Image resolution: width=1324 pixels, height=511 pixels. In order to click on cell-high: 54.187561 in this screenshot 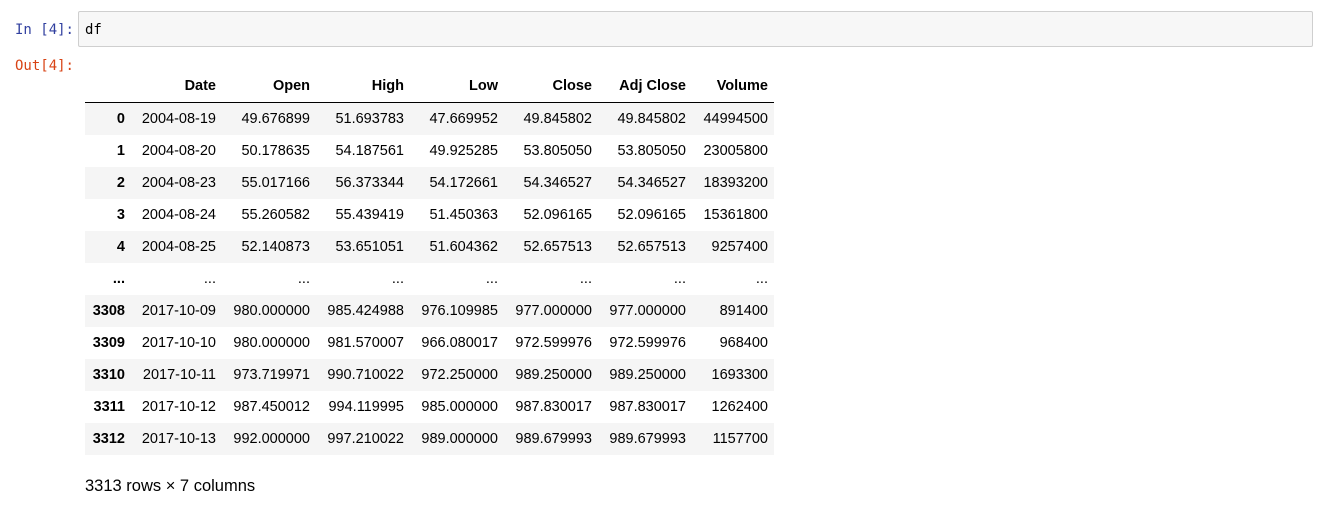, I will do `click(369, 151)`.